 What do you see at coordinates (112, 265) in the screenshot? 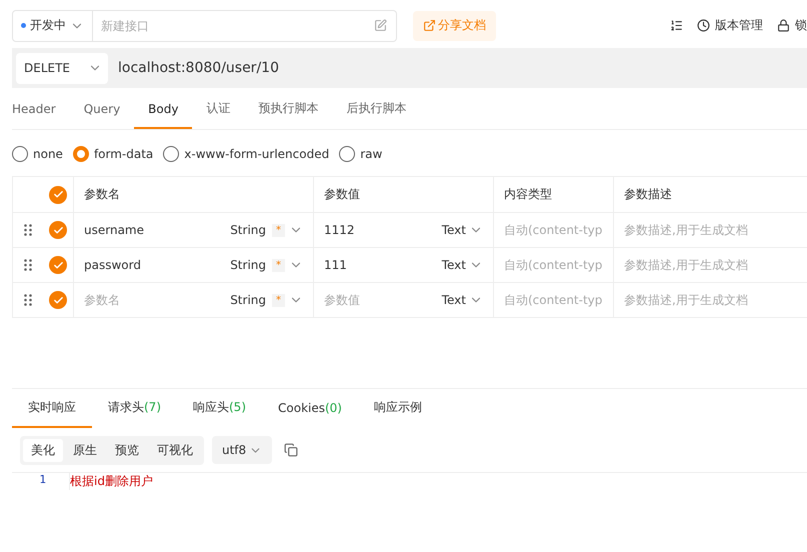
I see `param-name: password` at bounding box center [112, 265].